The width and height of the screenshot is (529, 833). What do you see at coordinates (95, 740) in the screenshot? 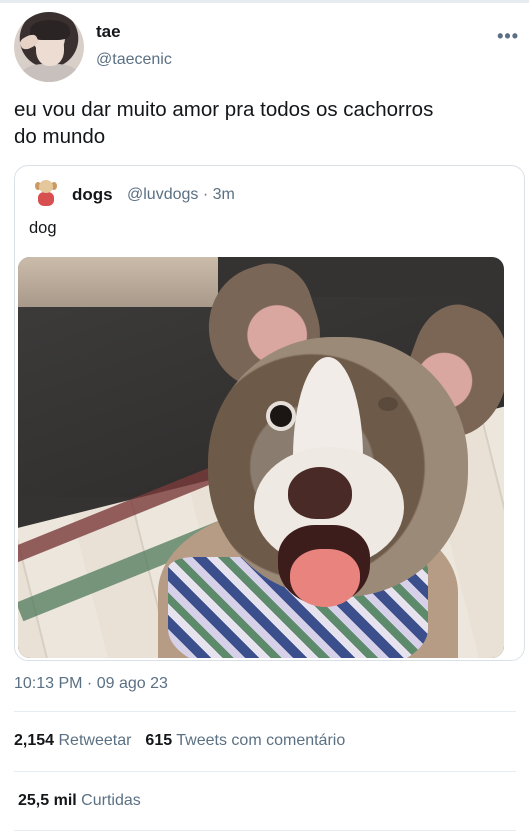
I see `retweets-label: Retweetar` at bounding box center [95, 740].